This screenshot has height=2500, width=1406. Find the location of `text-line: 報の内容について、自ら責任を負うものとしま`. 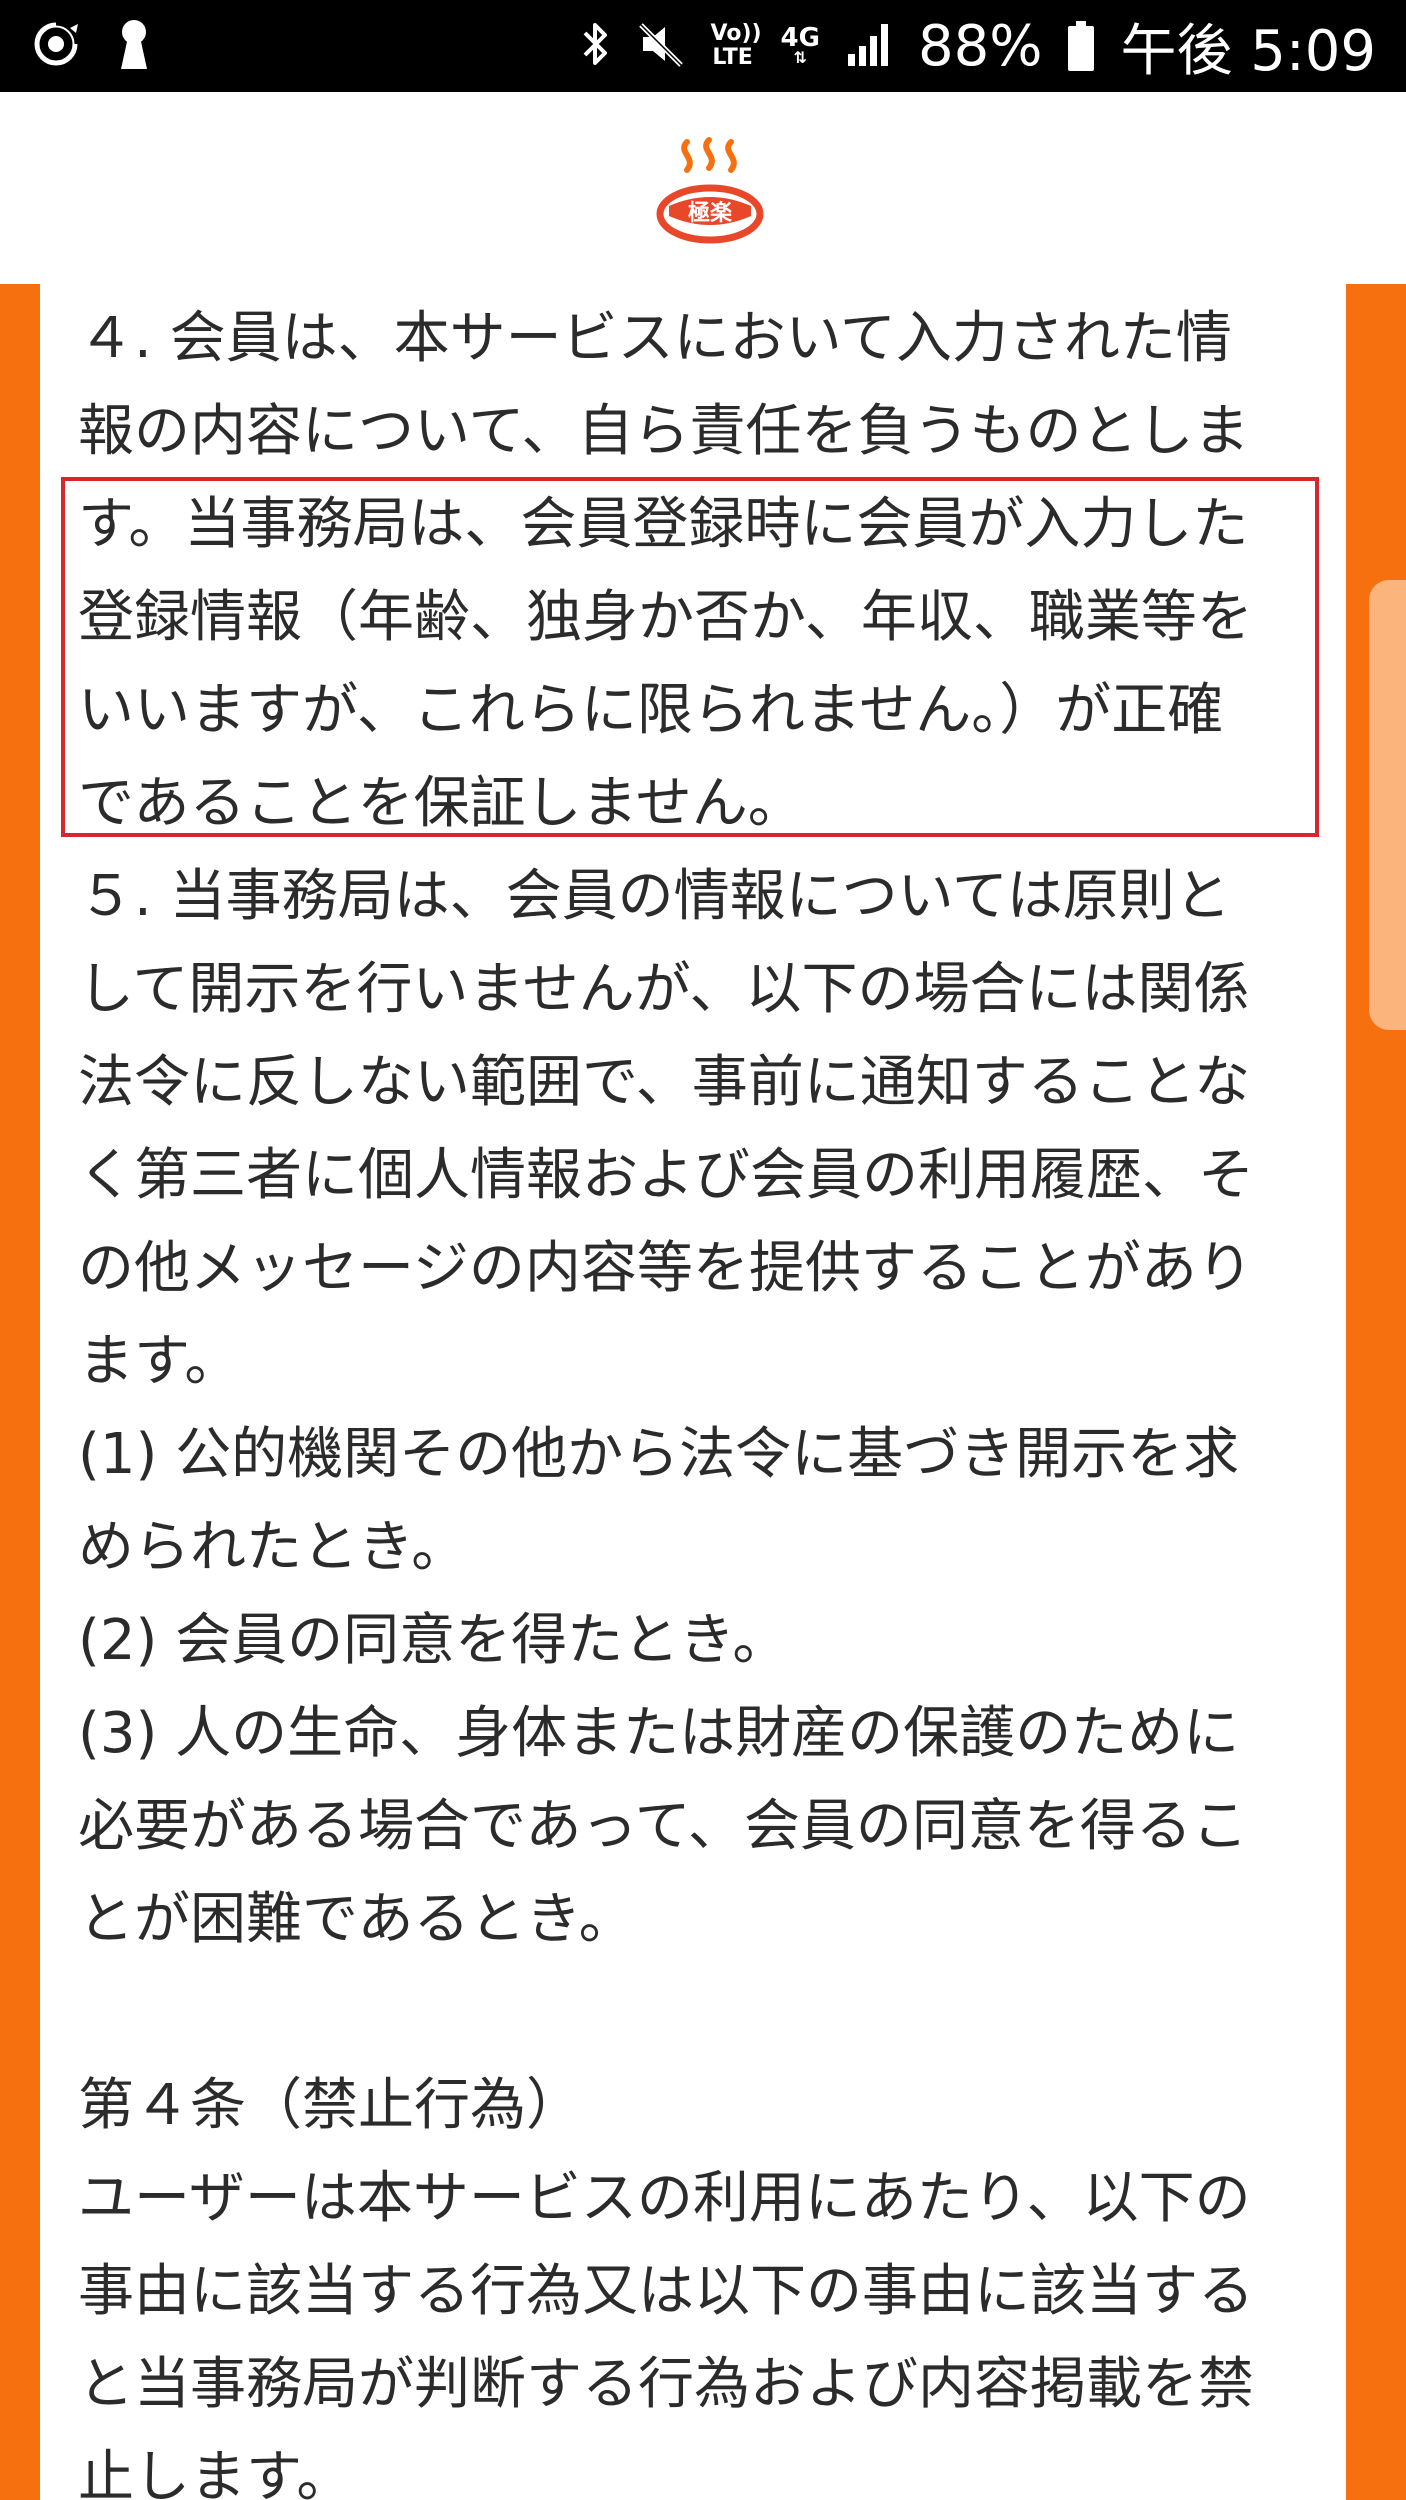

text-line: 報の内容について、自ら責任を負うものとしま is located at coordinates (664, 431).